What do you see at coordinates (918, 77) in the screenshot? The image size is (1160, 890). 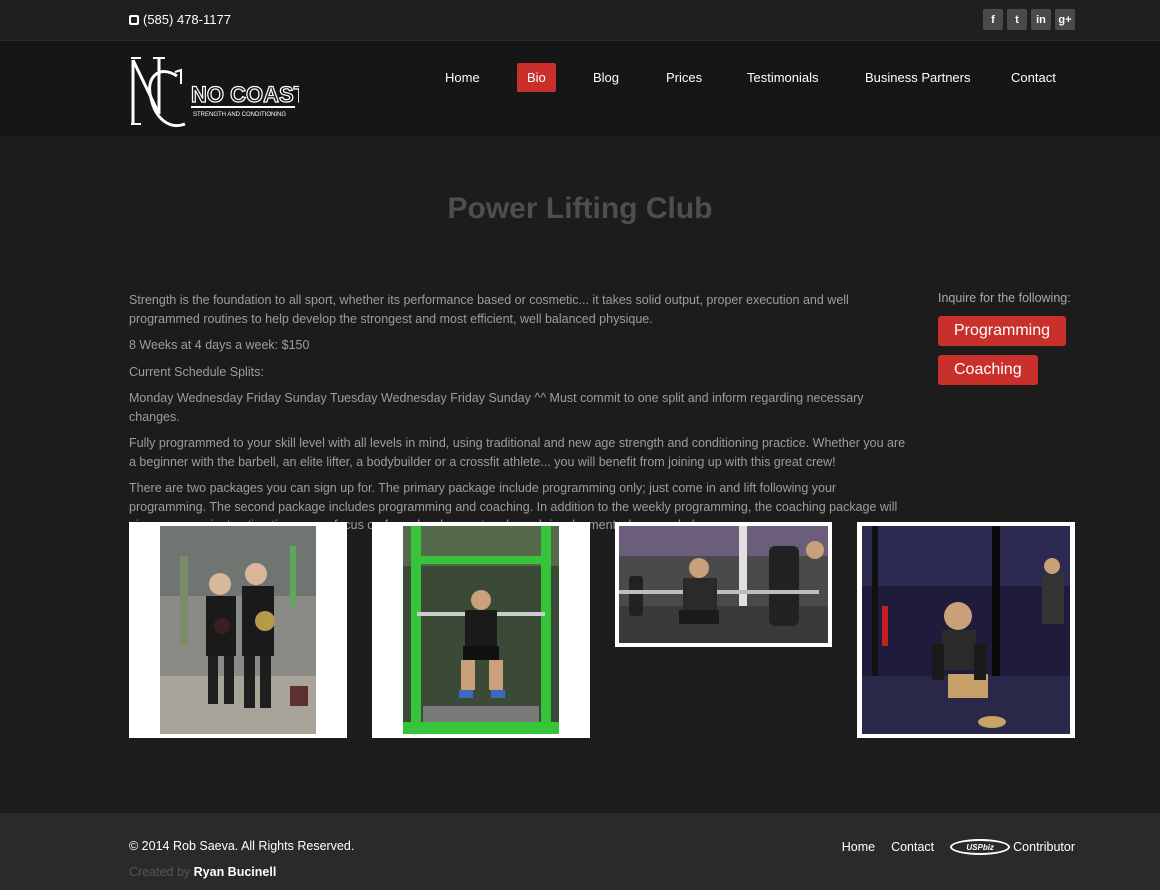 I see `nav-business-partners: Business Partners` at bounding box center [918, 77].